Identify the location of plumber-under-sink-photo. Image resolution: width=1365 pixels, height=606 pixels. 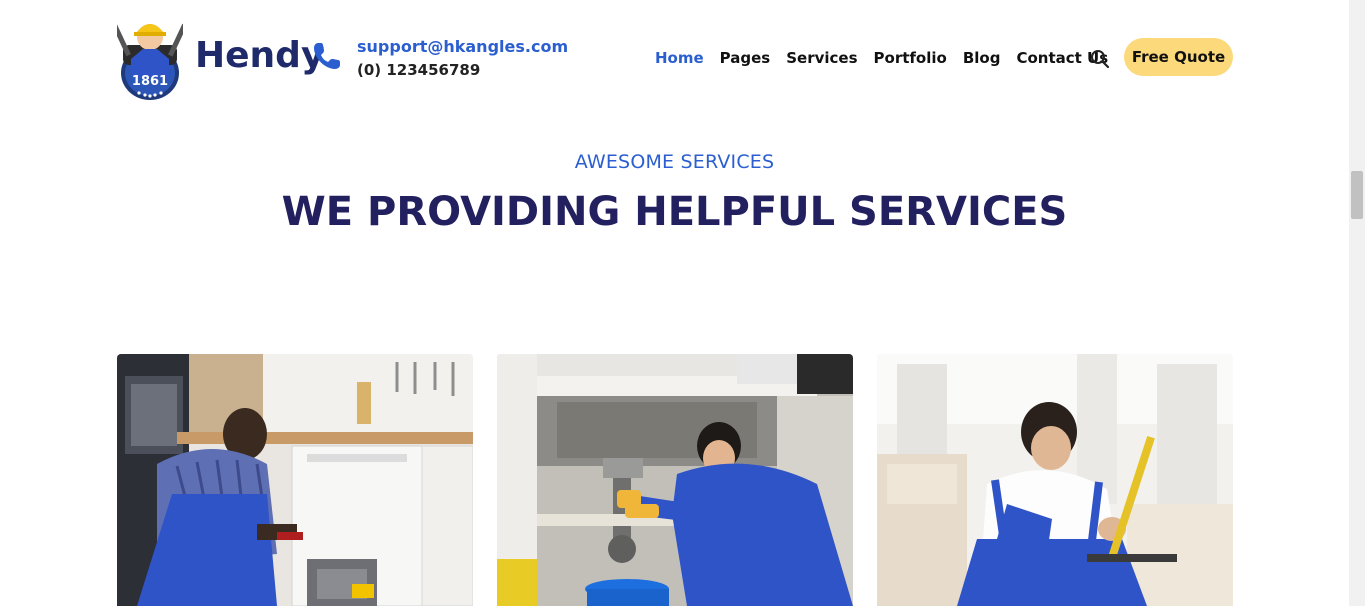
(675, 480).